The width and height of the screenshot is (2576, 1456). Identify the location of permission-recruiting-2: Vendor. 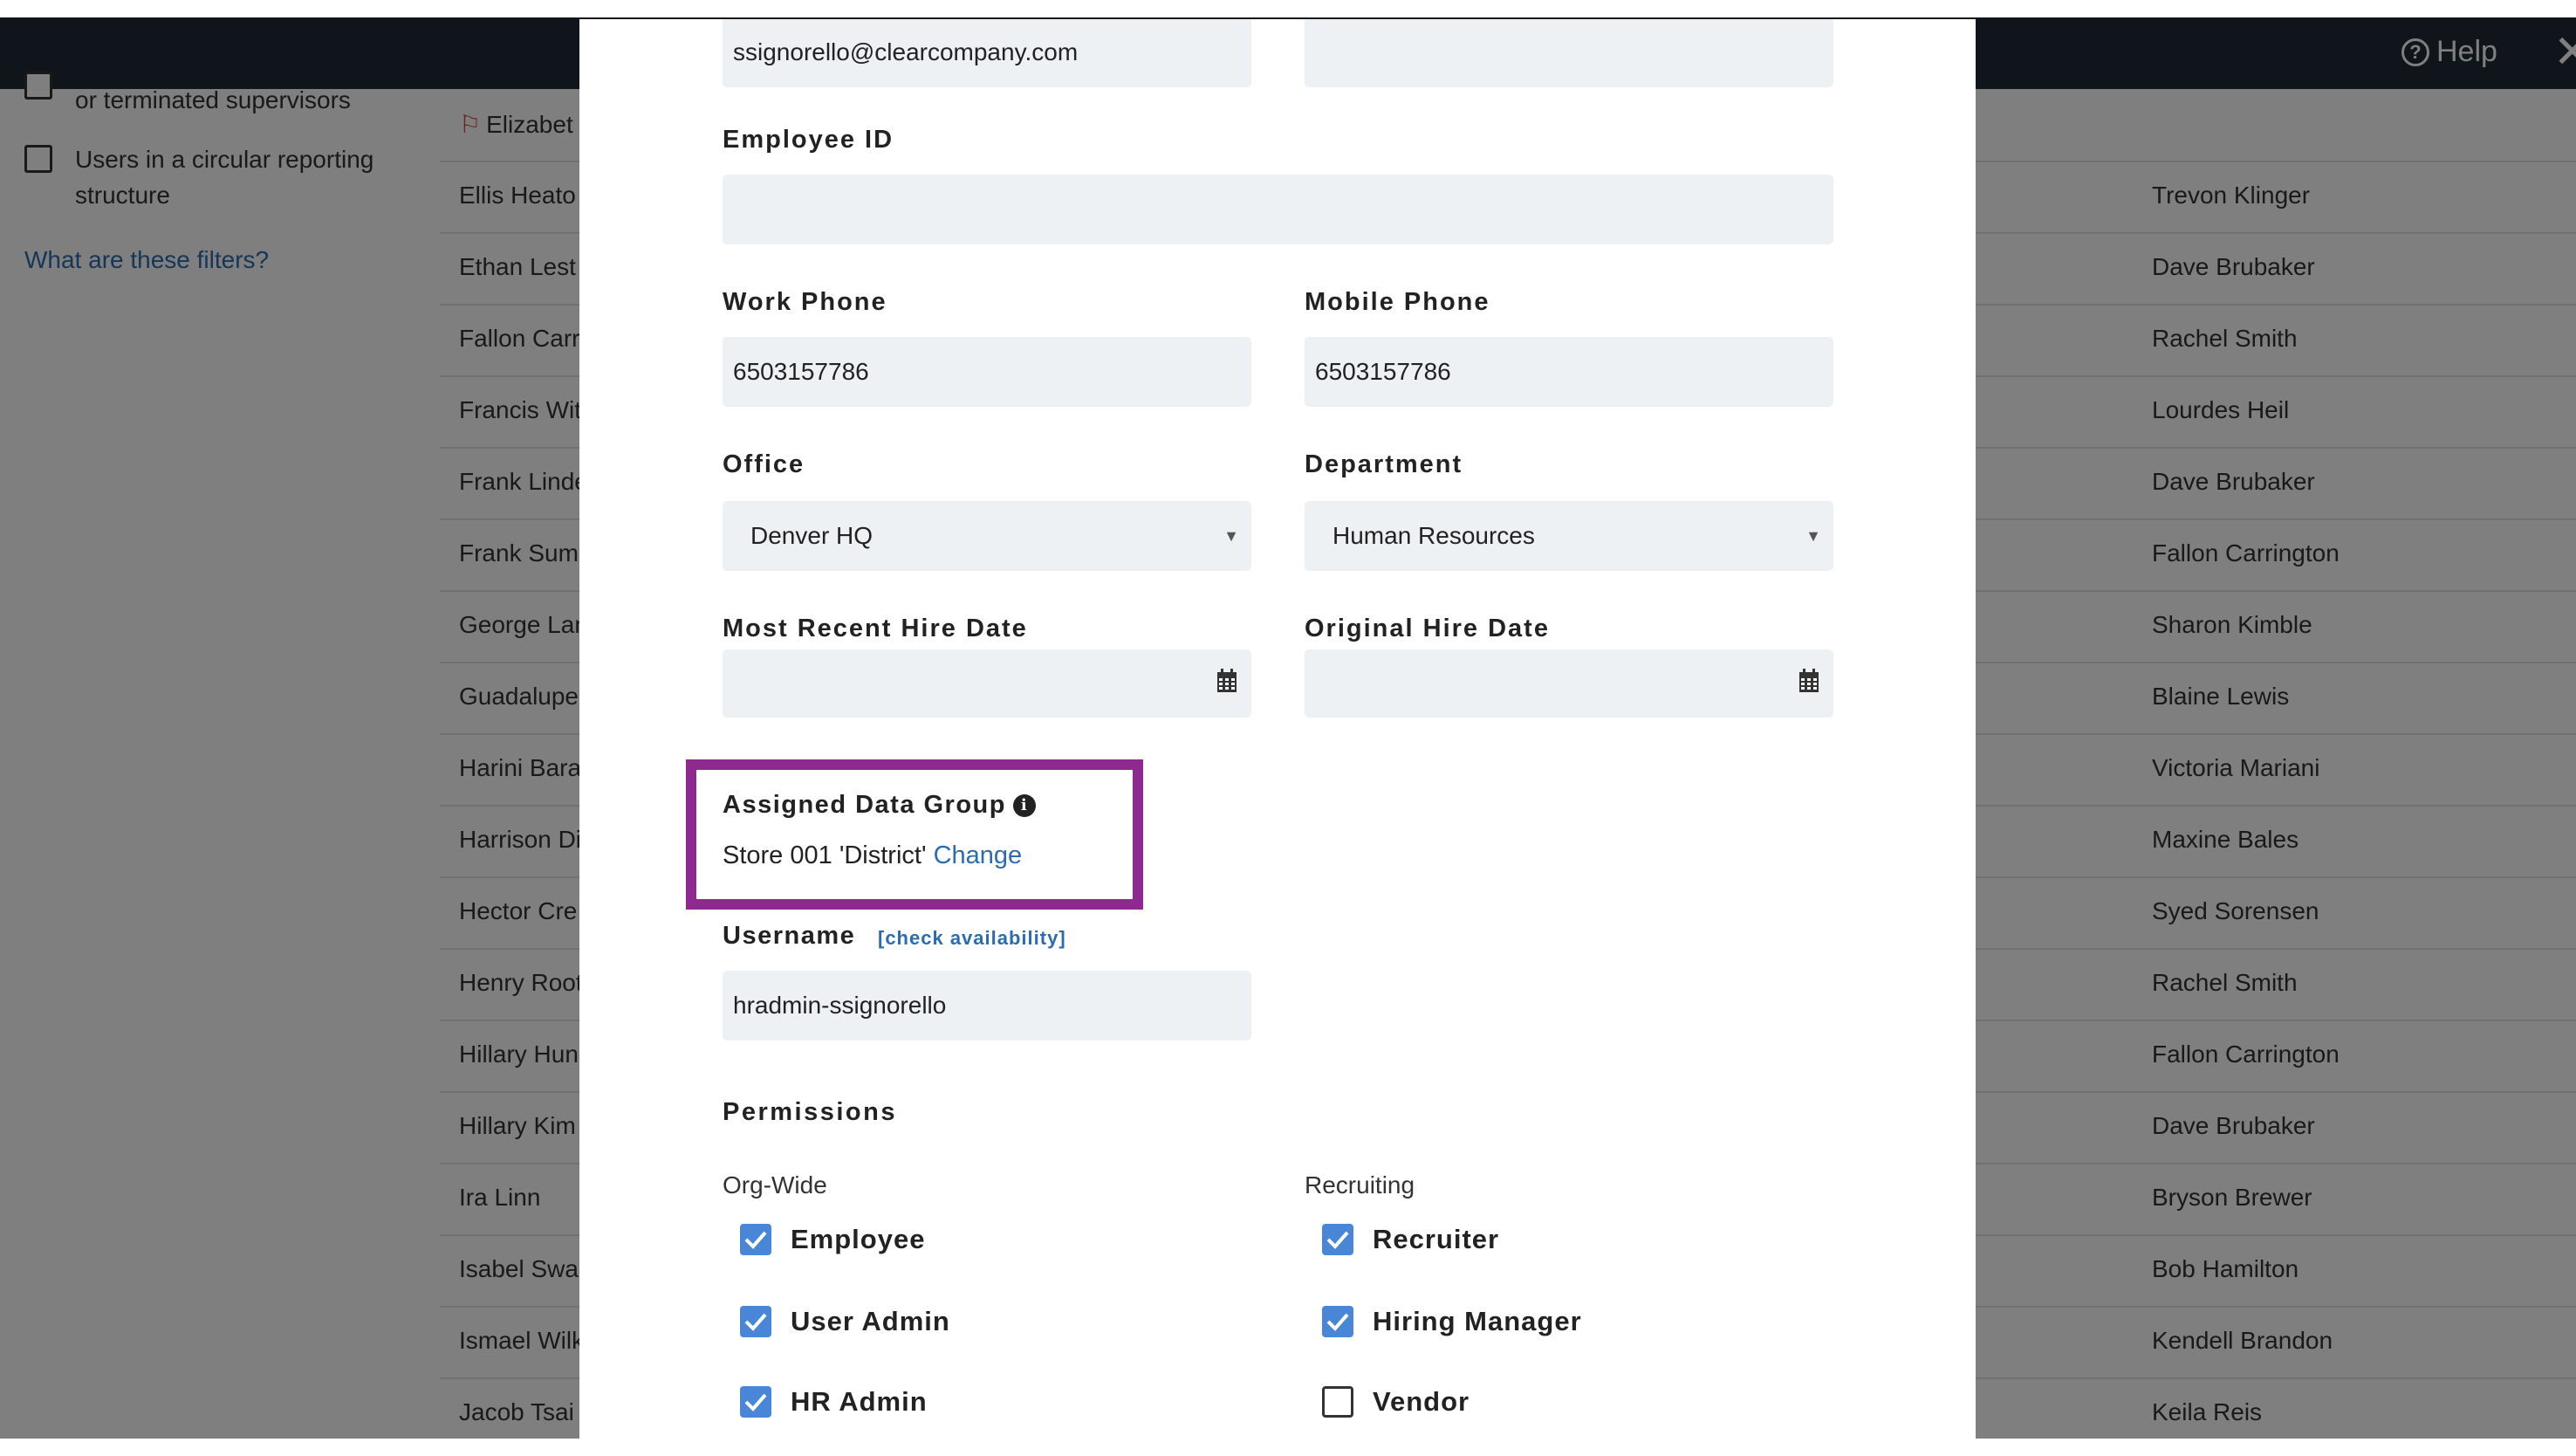
(1396, 1402).